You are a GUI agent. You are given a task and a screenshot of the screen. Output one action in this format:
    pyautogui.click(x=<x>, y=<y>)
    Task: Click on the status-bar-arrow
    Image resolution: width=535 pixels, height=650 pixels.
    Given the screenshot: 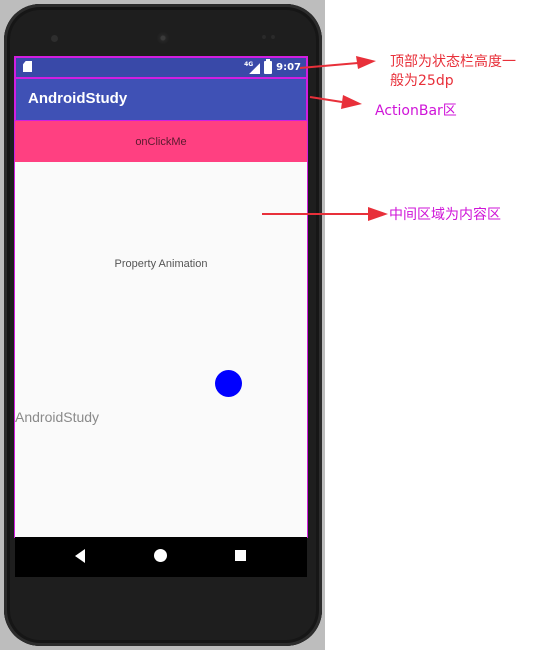 What is the action you would take?
    pyautogui.click(x=337, y=62)
    